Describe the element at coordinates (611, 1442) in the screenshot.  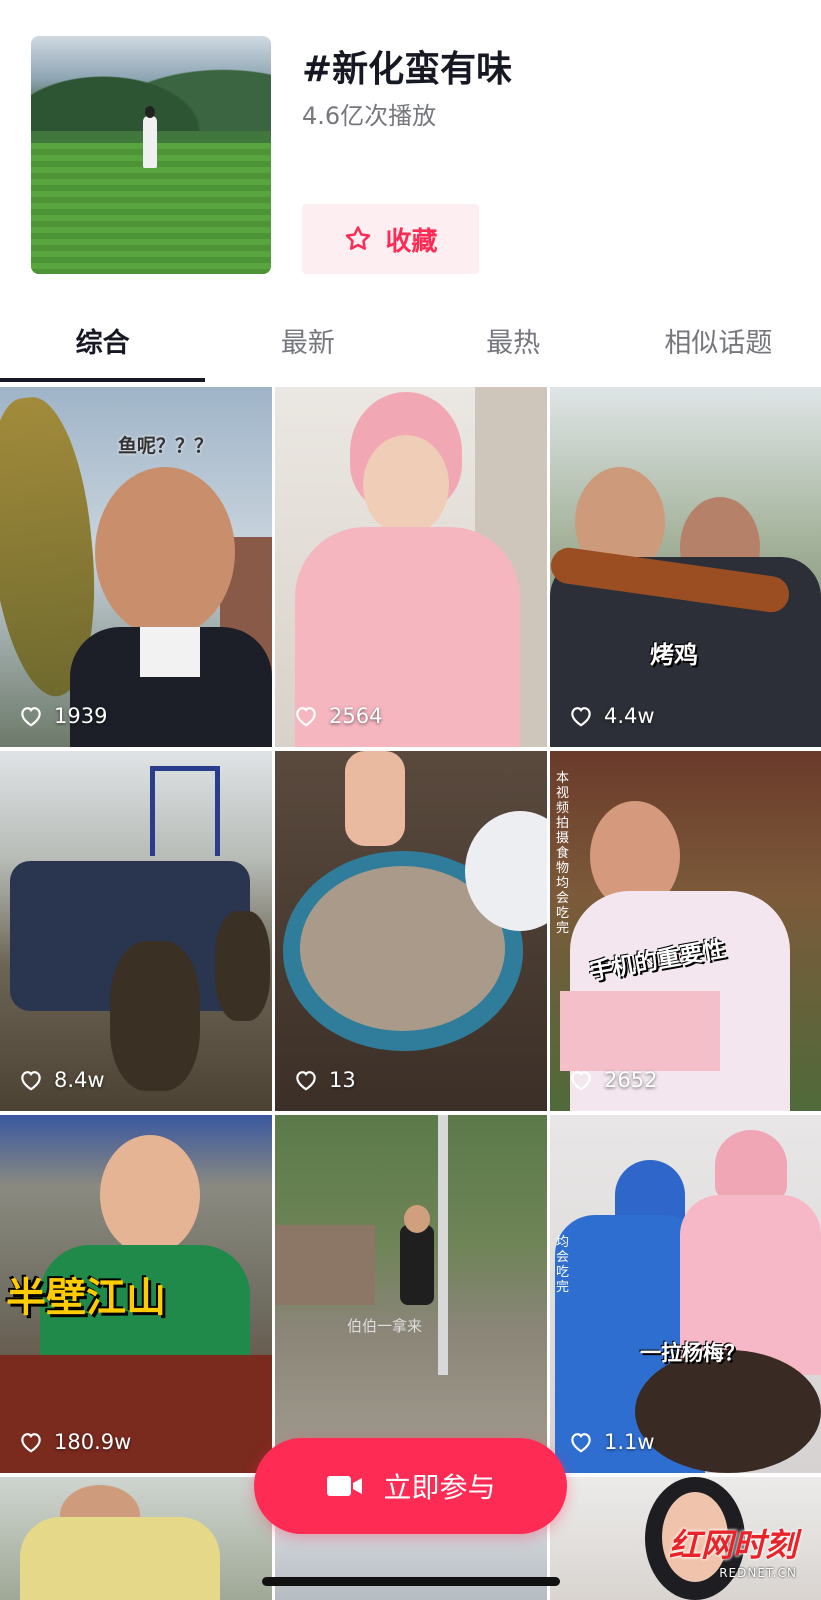
I see `like-count: 1.1w` at that location.